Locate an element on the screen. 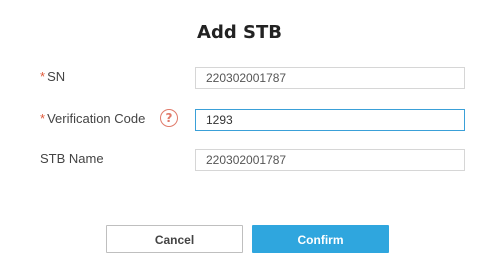 The height and width of the screenshot is (277, 479). sn-label: SN is located at coordinates (56, 76).